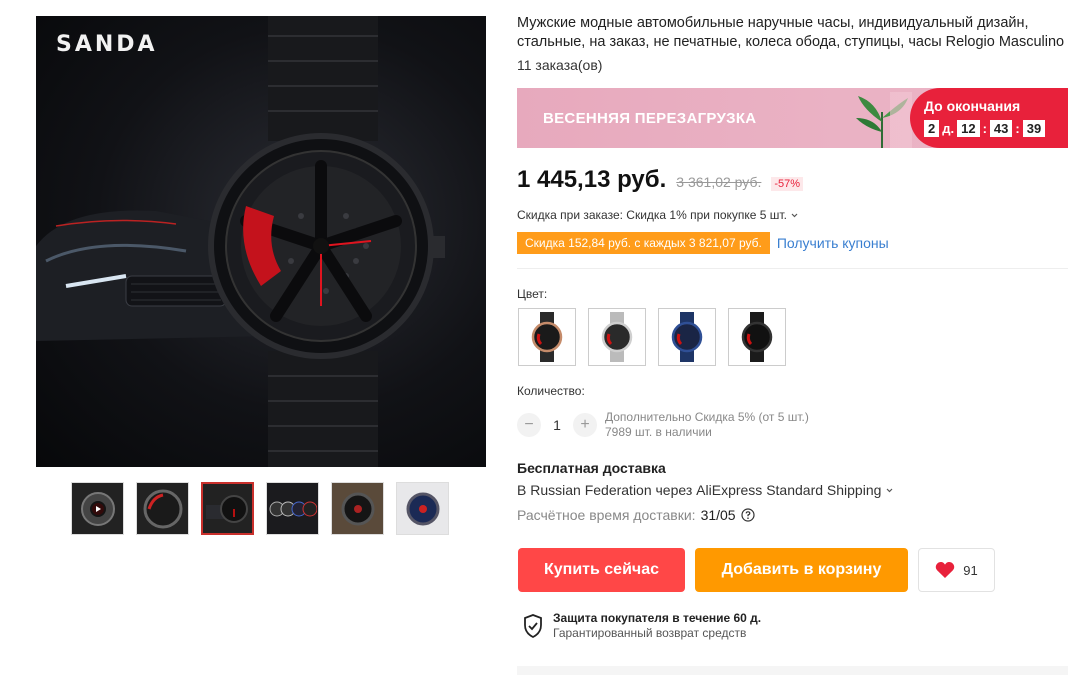 The height and width of the screenshot is (675, 1085). I want to click on countdown-minutes: 43, so click(1001, 128).